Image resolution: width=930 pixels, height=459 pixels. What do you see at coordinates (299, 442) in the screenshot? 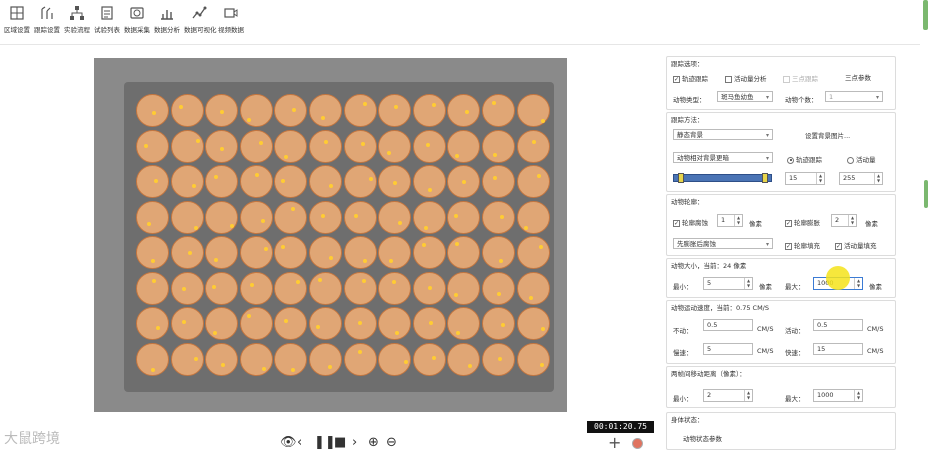
I see `previous-icon: ‹` at bounding box center [299, 442].